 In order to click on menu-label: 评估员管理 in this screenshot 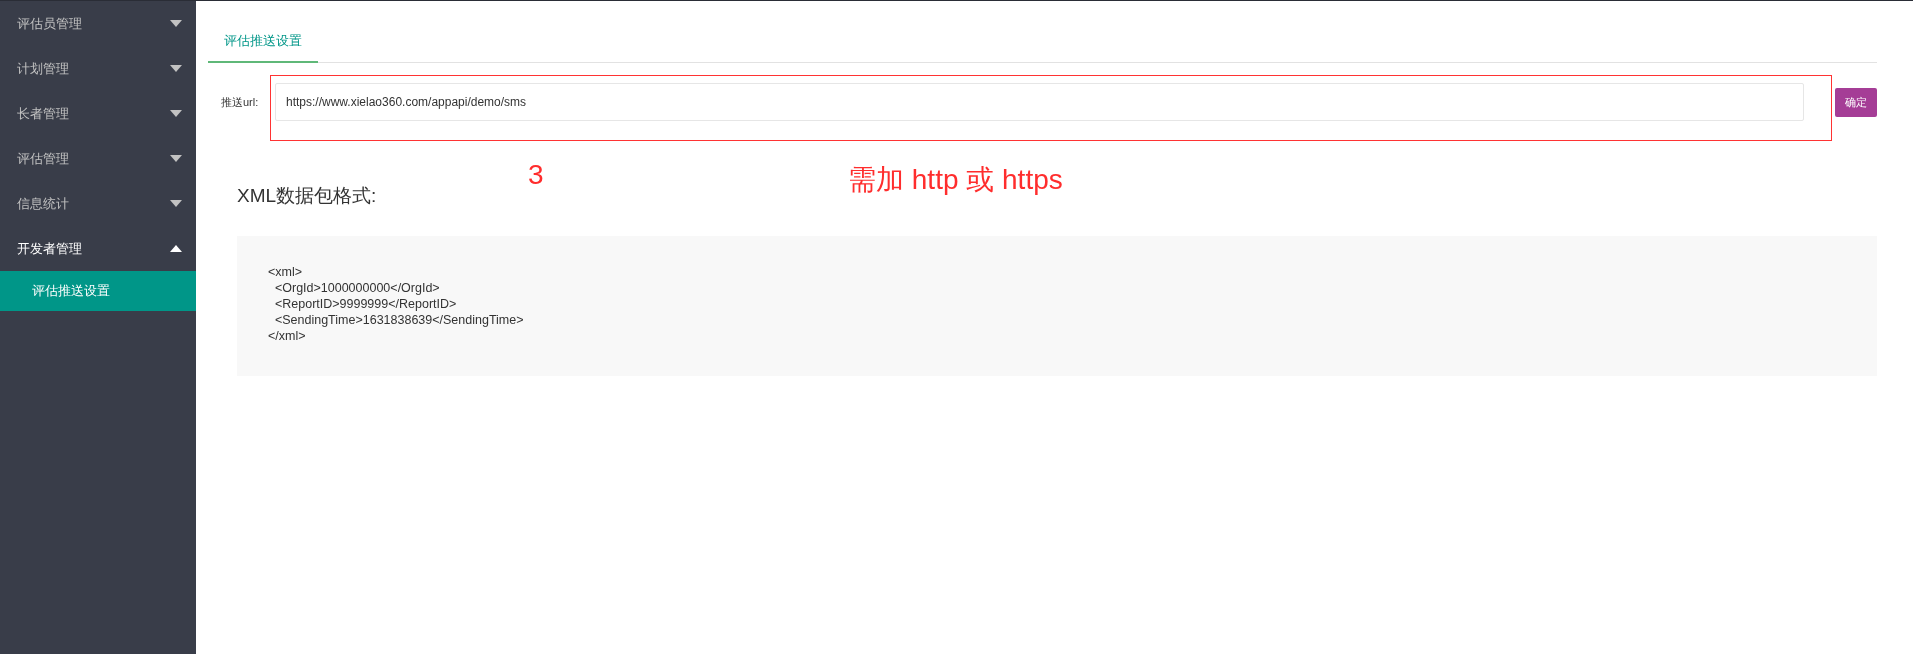, I will do `click(49, 23)`.